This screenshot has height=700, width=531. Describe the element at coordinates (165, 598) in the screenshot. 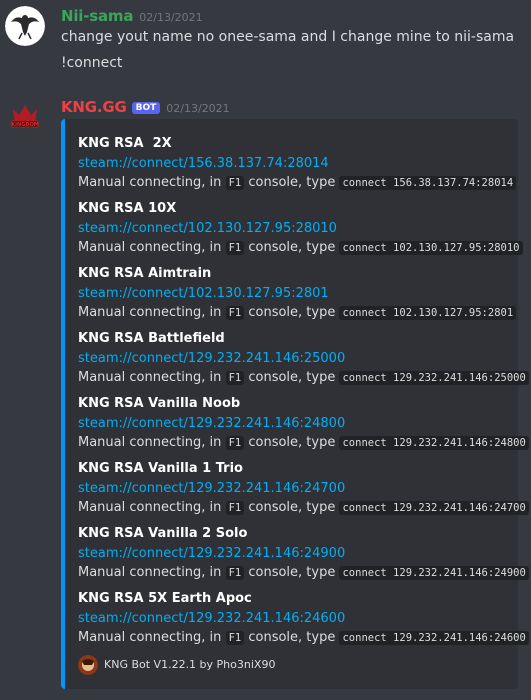

I see `server-title: KNG RSA 5X Earth Apoc` at that location.